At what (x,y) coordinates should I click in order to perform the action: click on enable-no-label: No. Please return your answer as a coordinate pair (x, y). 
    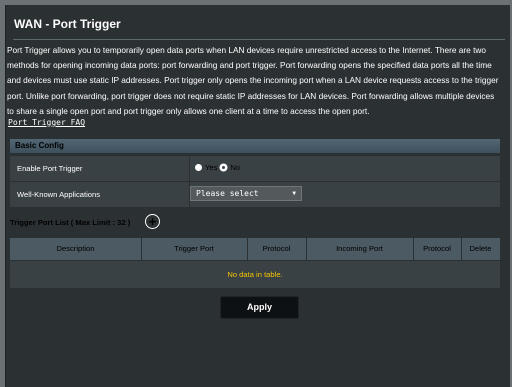
    Looking at the image, I should click on (235, 167).